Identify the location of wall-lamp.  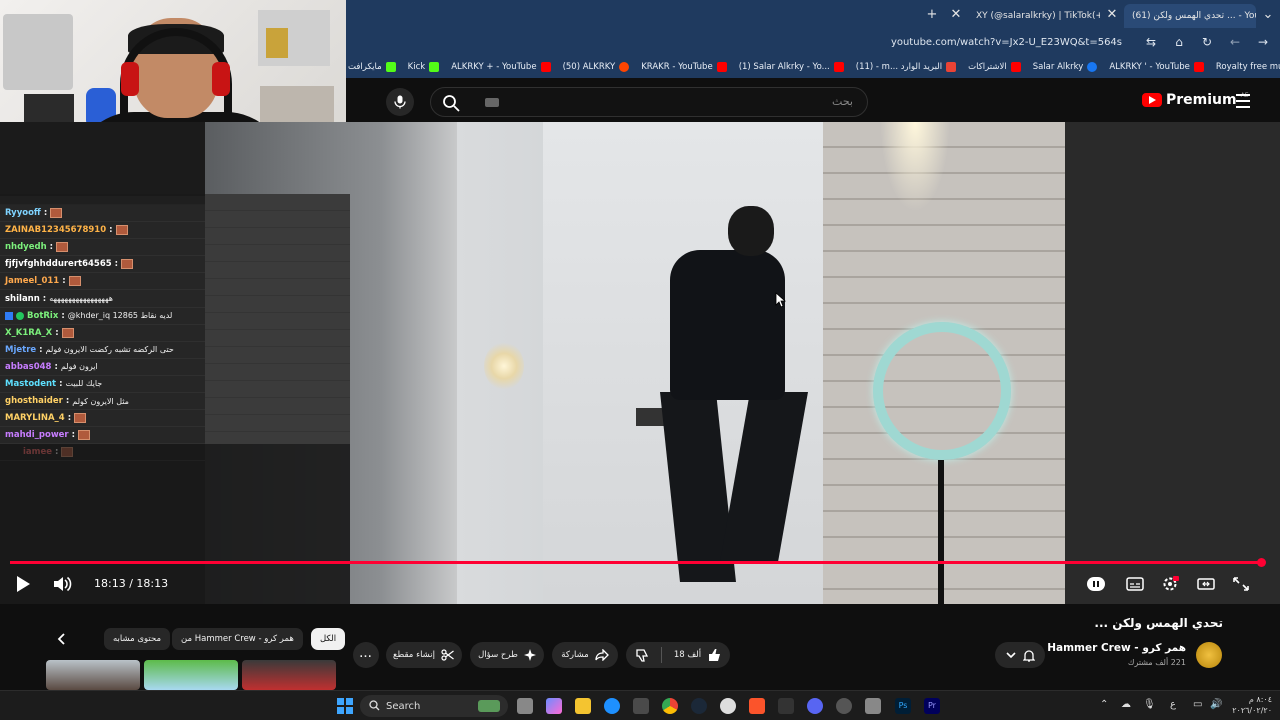
(504, 366).